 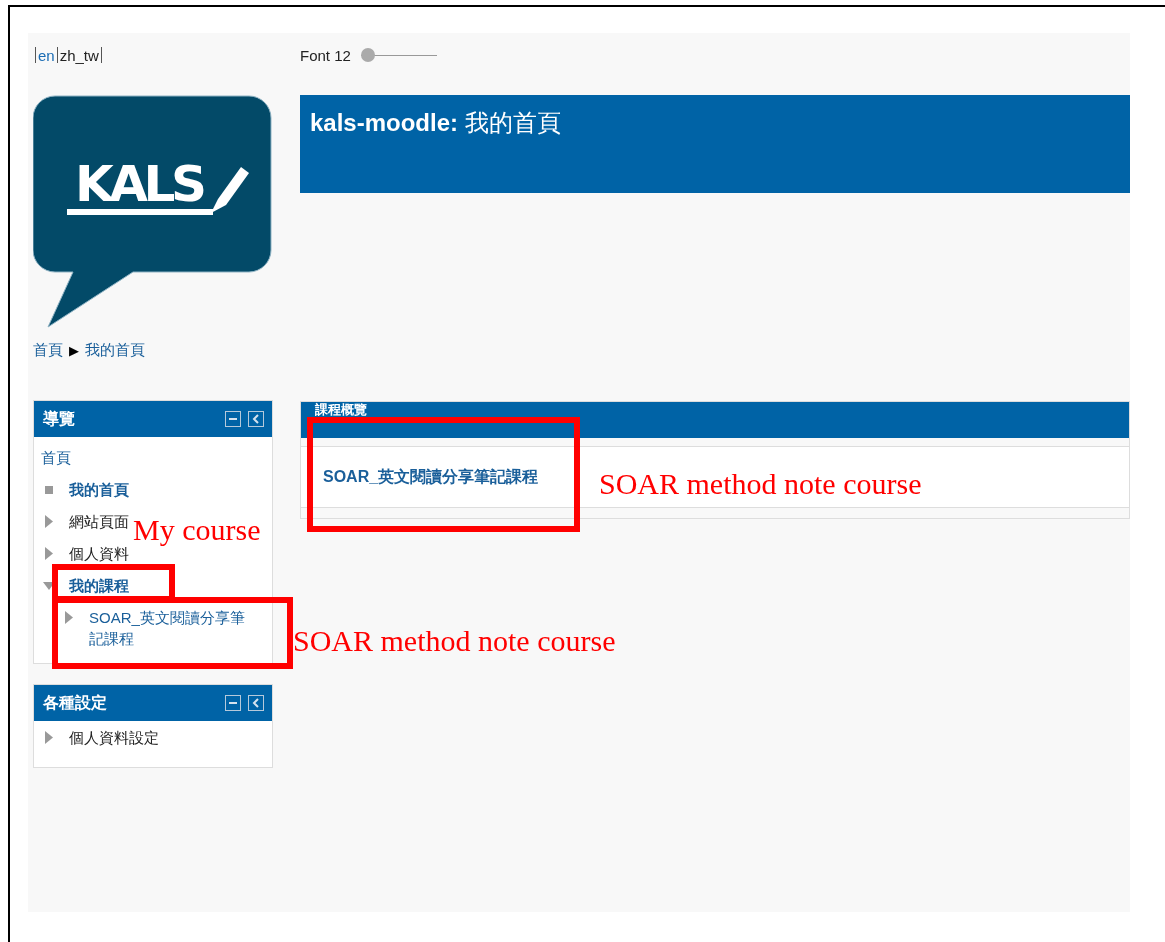 What do you see at coordinates (49, 585) in the screenshot?
I see `caret-down-icon` at bounding box center [49, 585].